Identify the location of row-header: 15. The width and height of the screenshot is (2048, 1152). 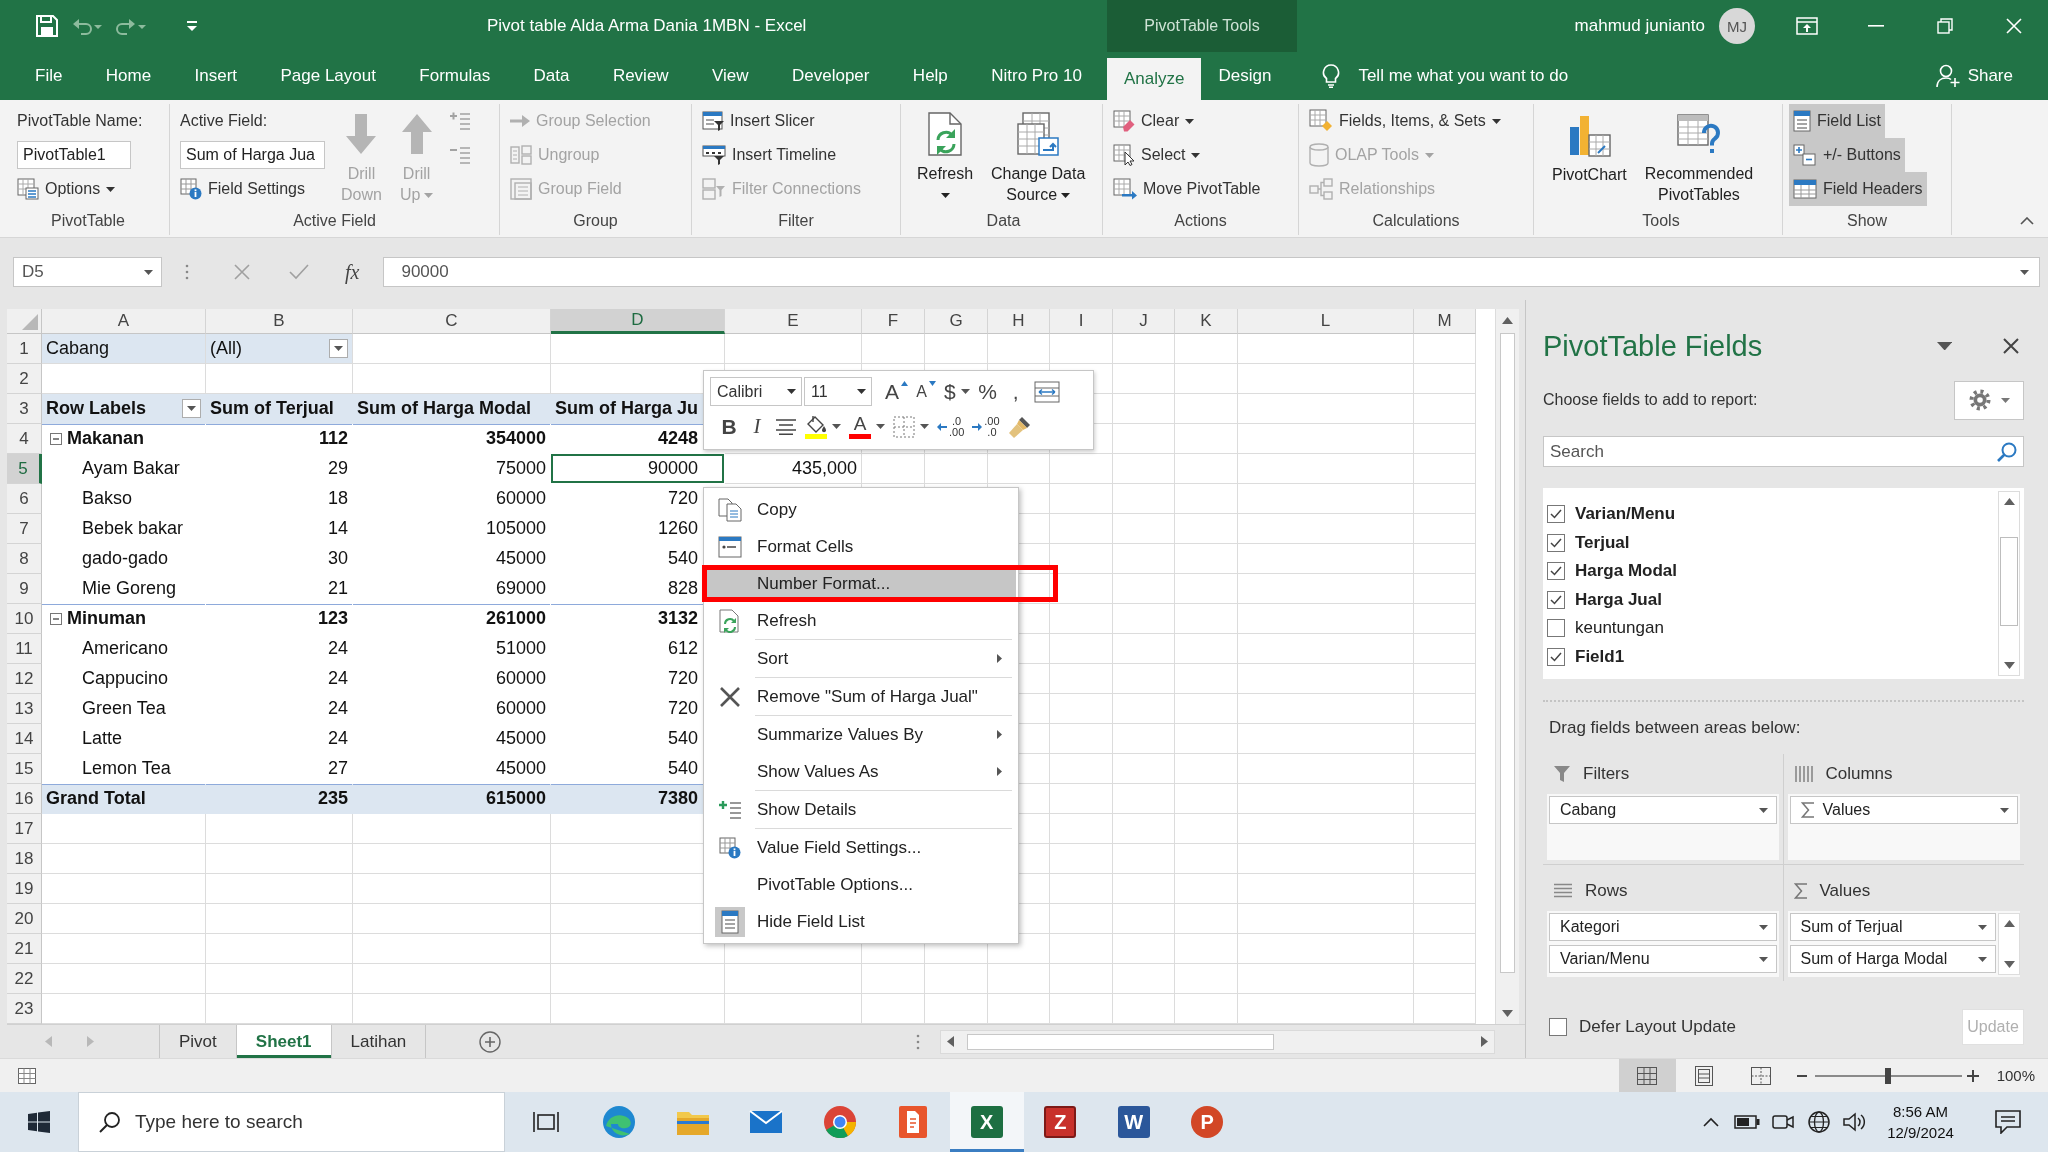
(24, 769).